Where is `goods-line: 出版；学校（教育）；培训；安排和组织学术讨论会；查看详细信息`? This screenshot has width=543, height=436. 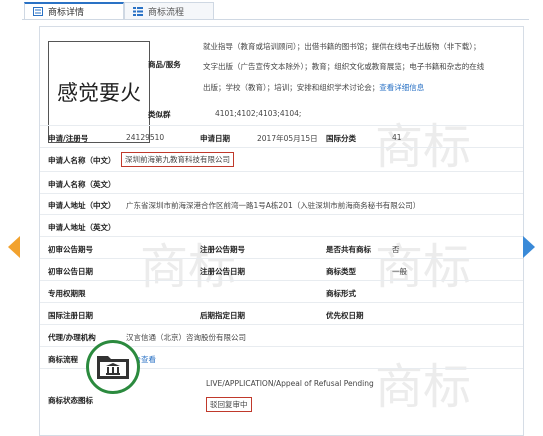 goods-line: 出版；学校（教育）；培训；安排和组织学术讨论会；查看详细信息 is located at coordinates (314, 87).